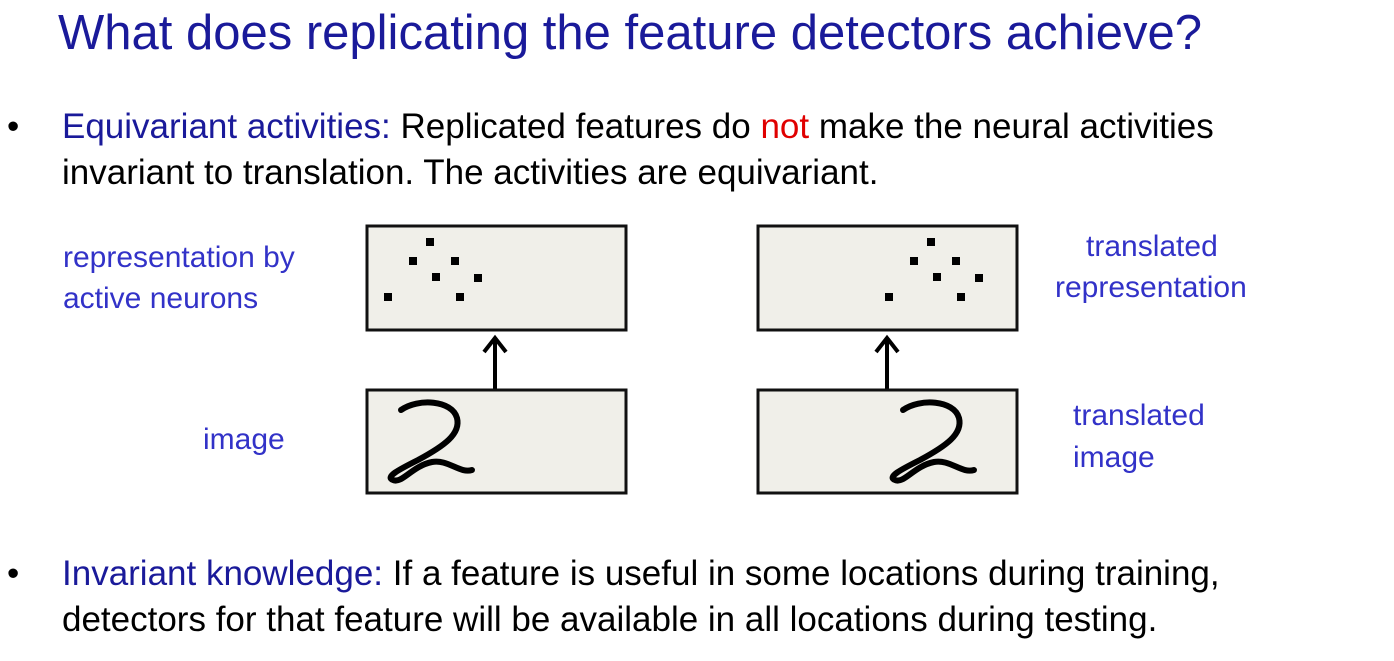 This screenshot has width=1394, height=661. What do you see at coordinates (1151, 287) in the screenshot?
I see `translated-representation-label-line-2: representation` at bounding box center [1151, 287].